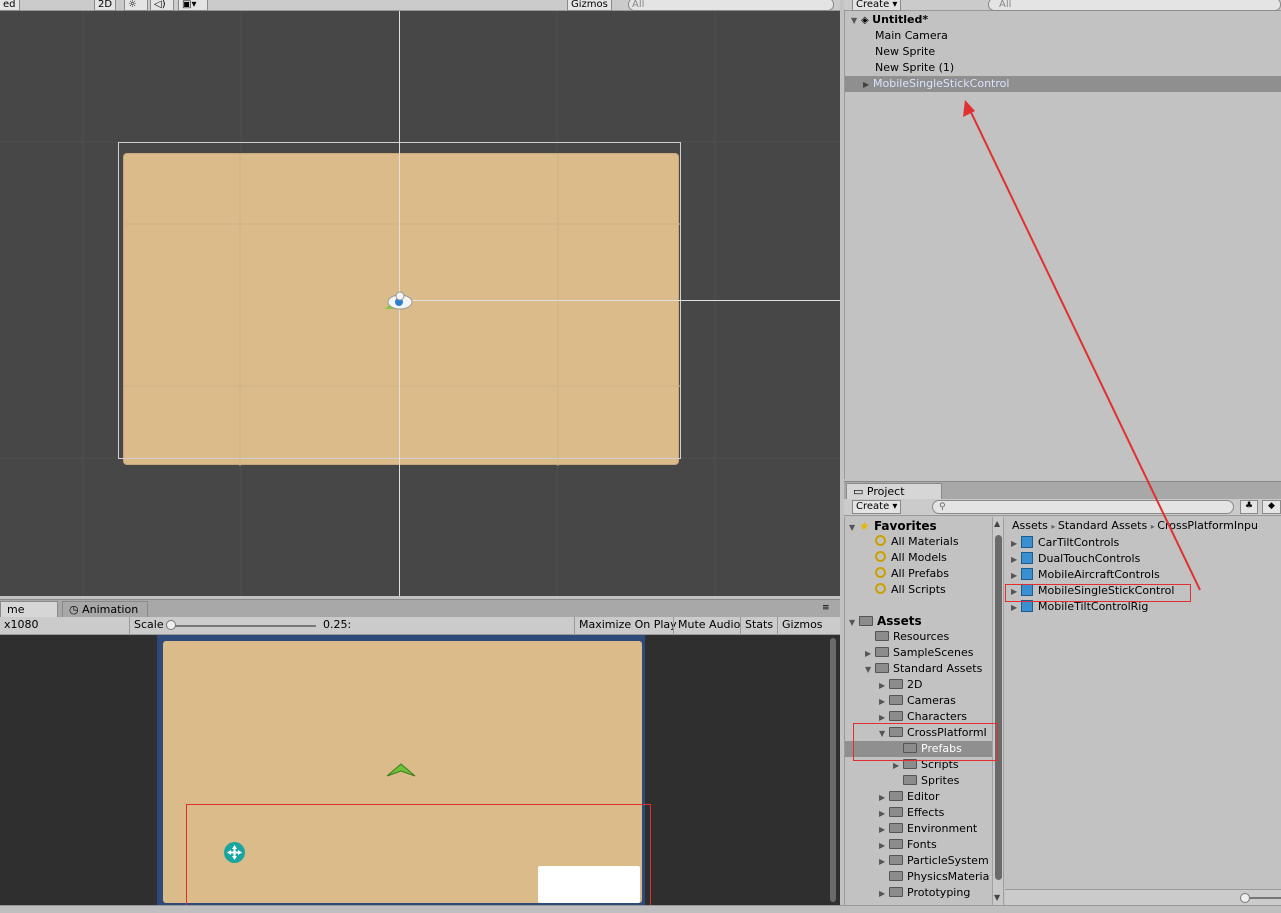 This screenshot has width=1281, height=913. I want to click on folder-item: ▶ Editor, so click(909, 797).